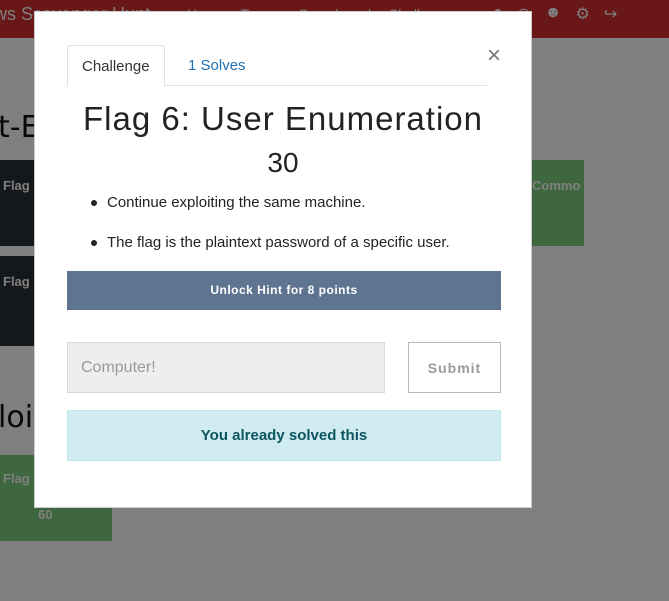 This screenshot has height=601, width=669. I want to click on description-item: Continue exploiting the same machine., so click(304, 203).